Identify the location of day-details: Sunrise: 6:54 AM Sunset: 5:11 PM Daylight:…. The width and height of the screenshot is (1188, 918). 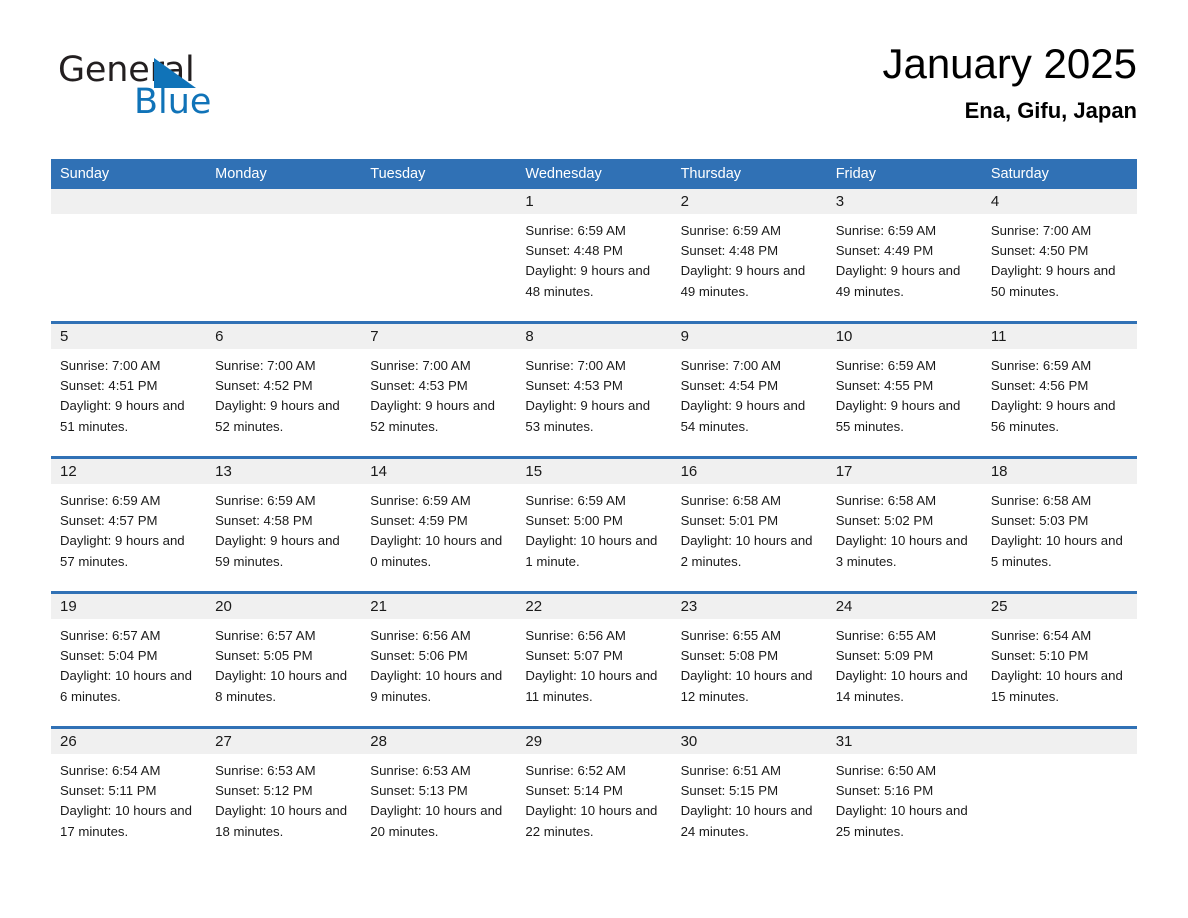
(128, 798).